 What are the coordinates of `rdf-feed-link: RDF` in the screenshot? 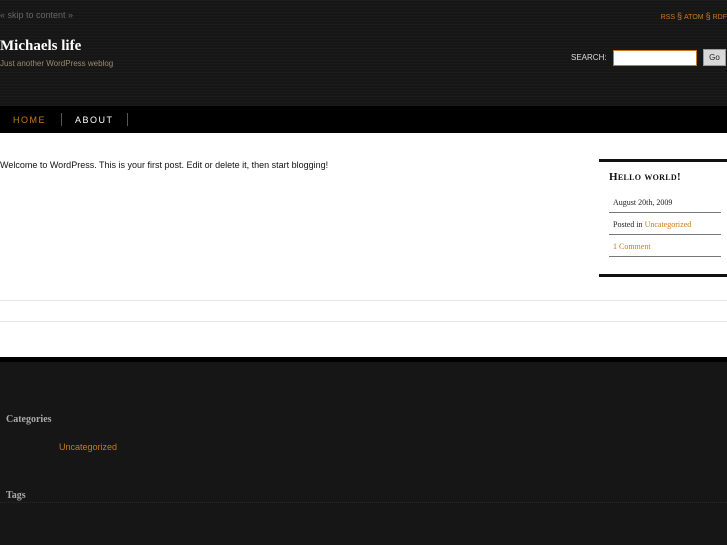 It's located at (720, 17).